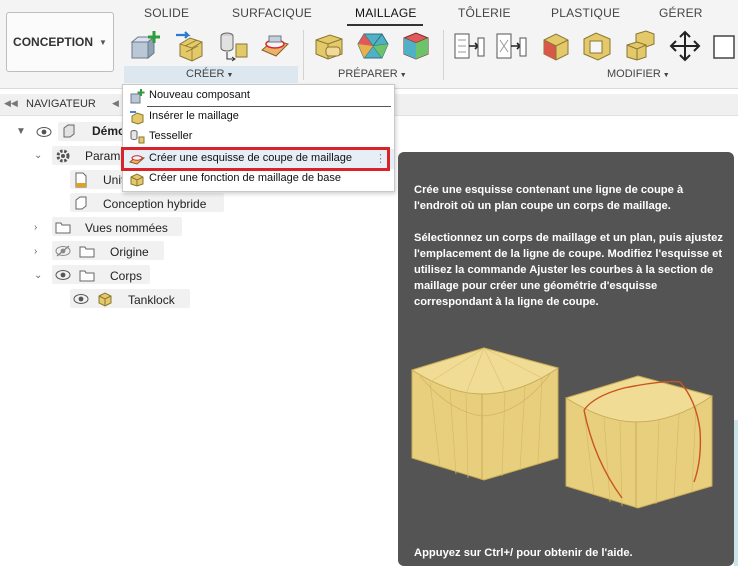 This screenshot has height=566, width=738. What do you see at coordinates (105, 299) in the screenshot?
I see `mesh-body-icon` at bounding box center [105, 299].